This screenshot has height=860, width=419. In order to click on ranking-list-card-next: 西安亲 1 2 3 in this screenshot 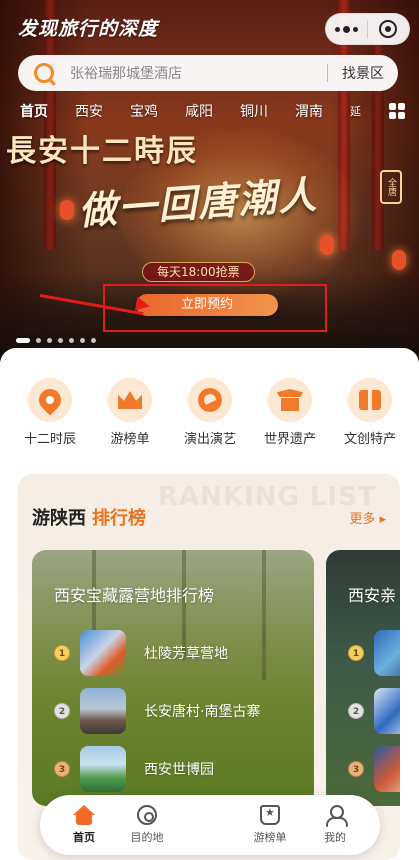, I will do `click(363, 678)`.